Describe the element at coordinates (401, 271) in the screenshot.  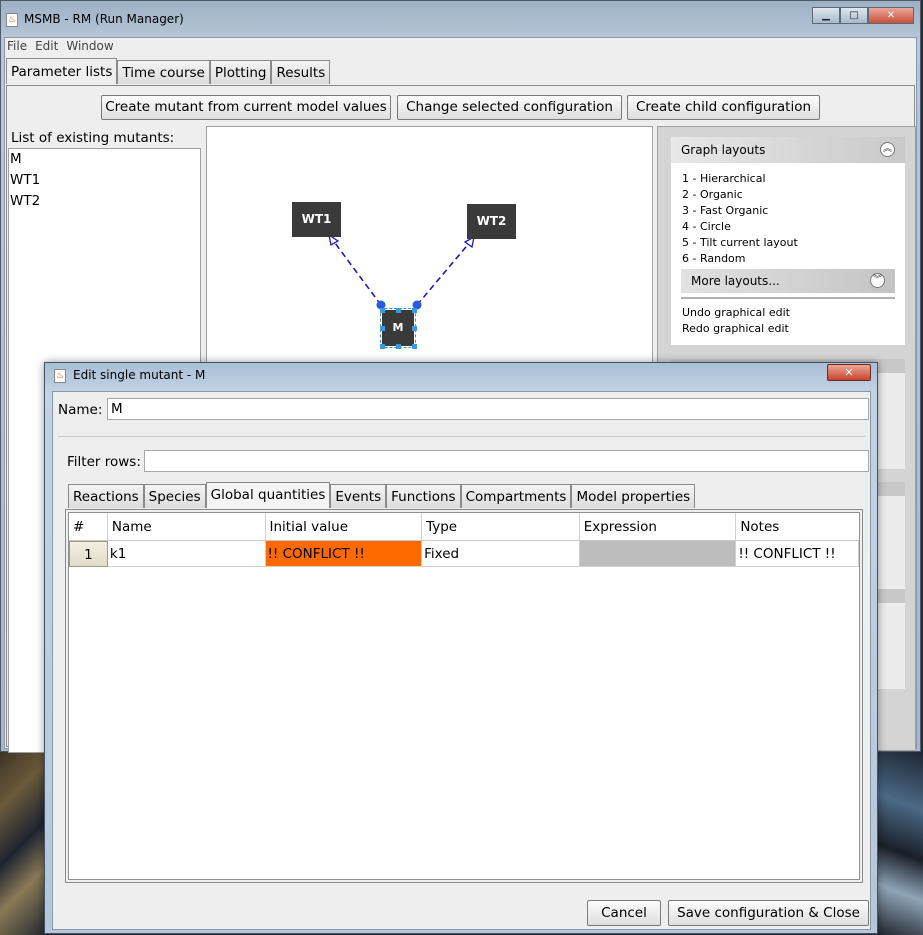
I see `graph-edges` at that location.